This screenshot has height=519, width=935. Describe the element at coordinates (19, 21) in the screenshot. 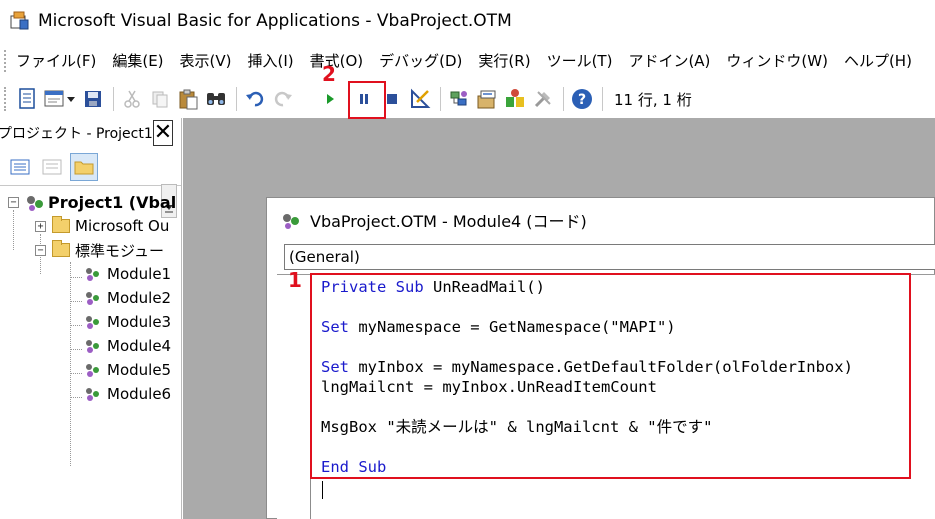

I see `vba-app-icon` at that location.